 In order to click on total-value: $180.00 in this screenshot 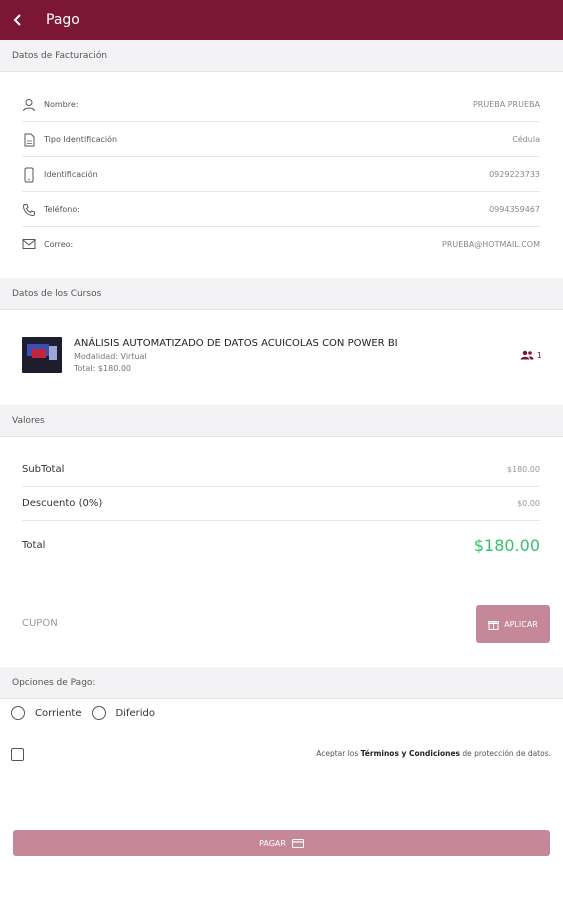, I will do `click(506, 545)`.